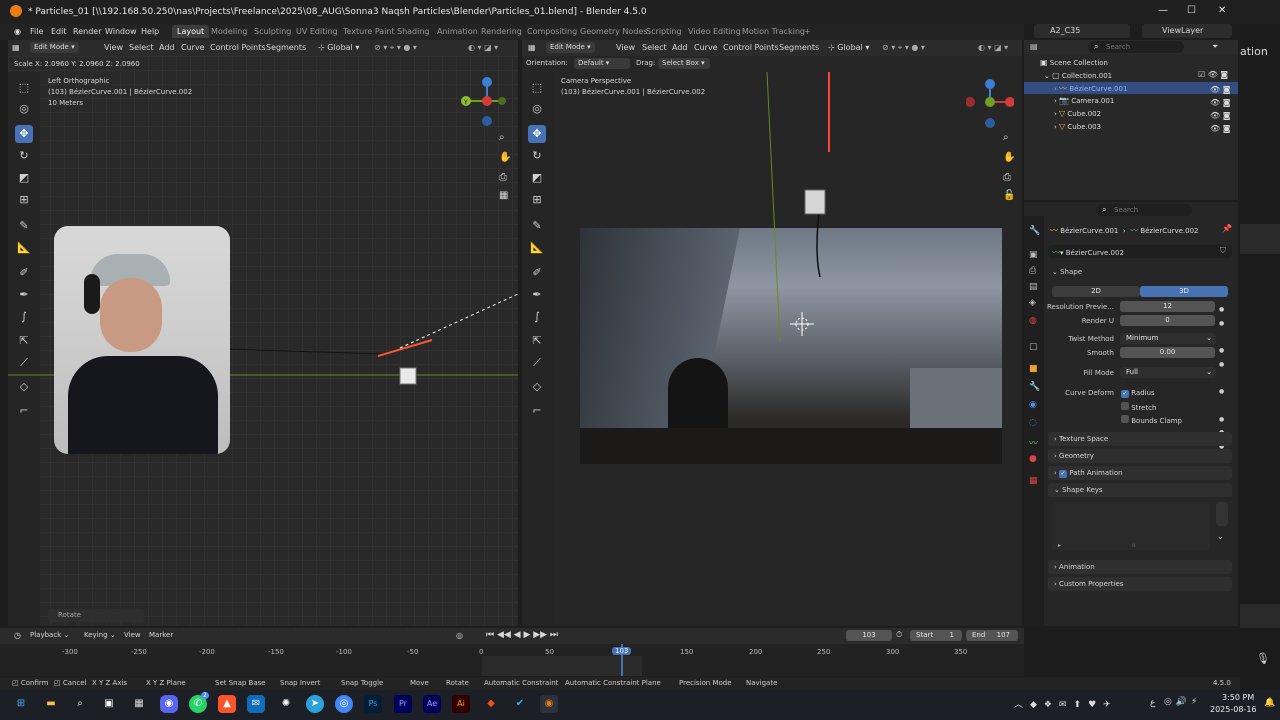 This screenshot has width=1280, height=720. Describe the element at coordinates (1074, 62) in the screenshot. I see `outliner-scene-collection: ▣ Scene Collection` at that location.